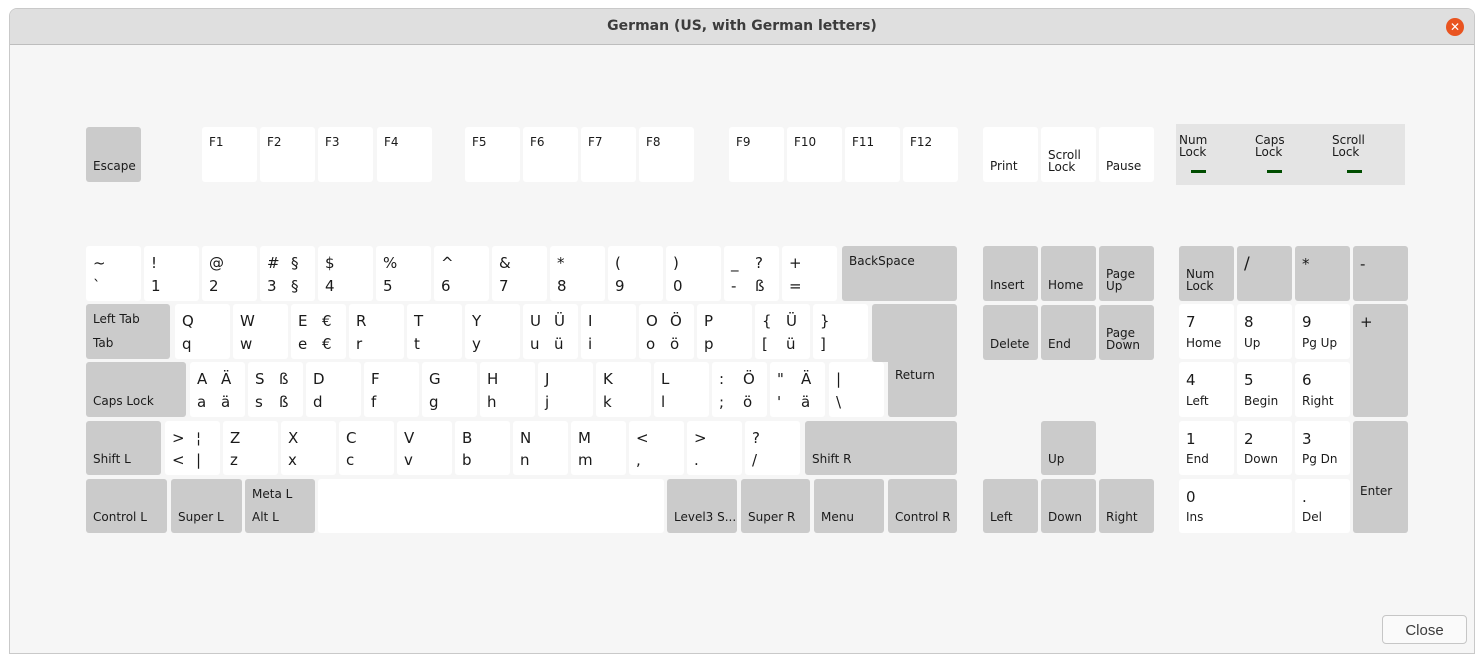 This screenshot has width=1484, height=662. I want to click on key-number-1: ! 1, so click(171, 273).